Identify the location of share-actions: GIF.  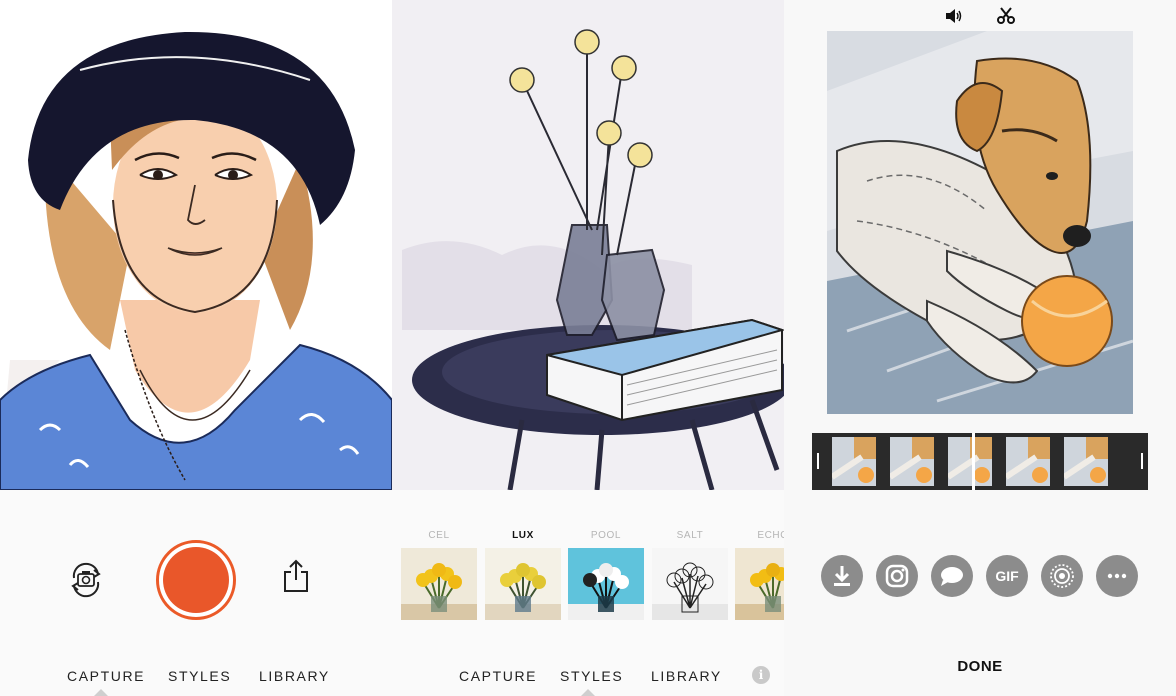
(980, 578).